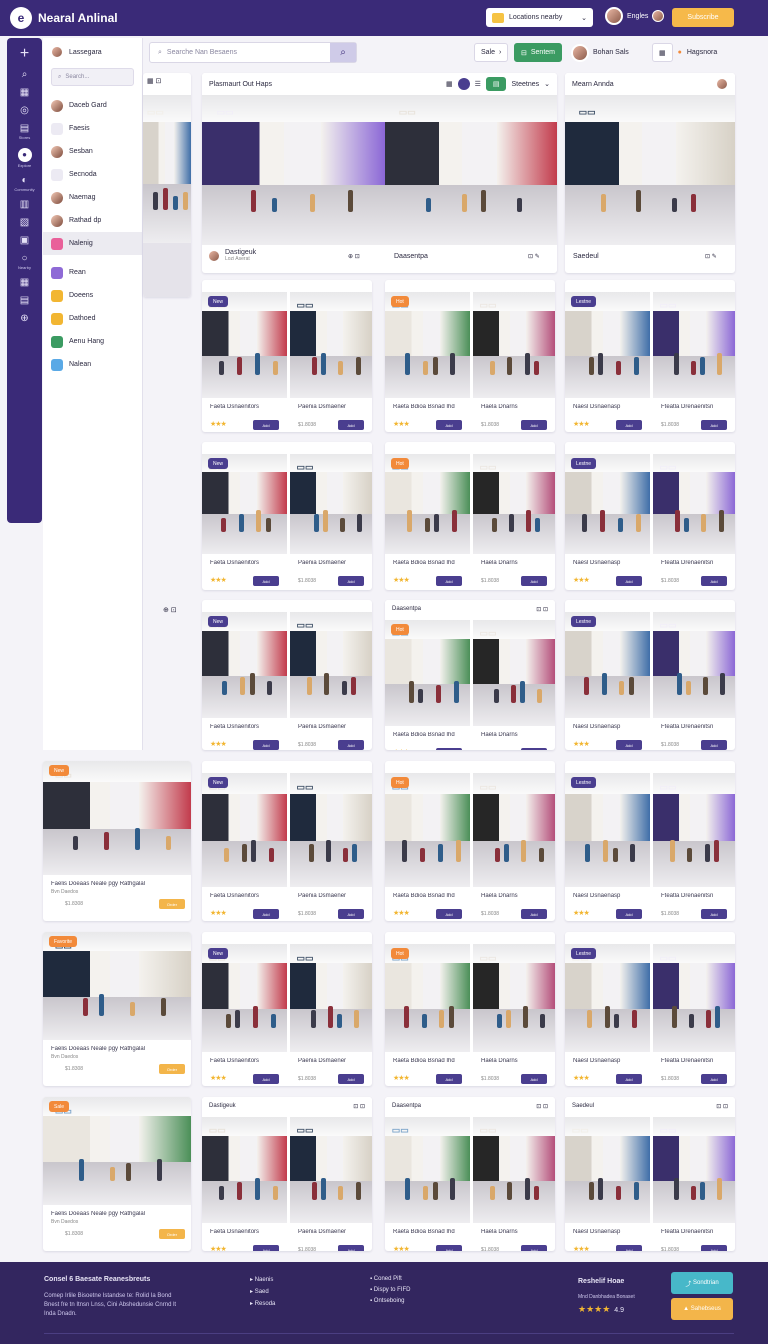 The image size is (768, 1344). What do you see at coordinates (702, 1309) in the screenshot?
I see `footer-secondary-button: ▲ Sahebseus` at bounding box center [702, 1309].